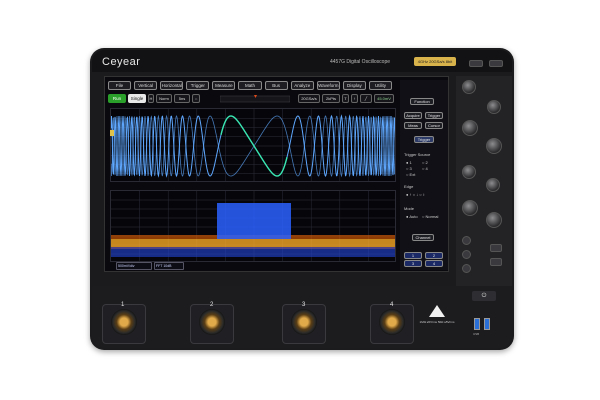 The image size is (600, 400). What do you see at coordinates (470, 128) in the screenshot?
I see `horizontal-scale-knob` at bounding box center [470, 128].